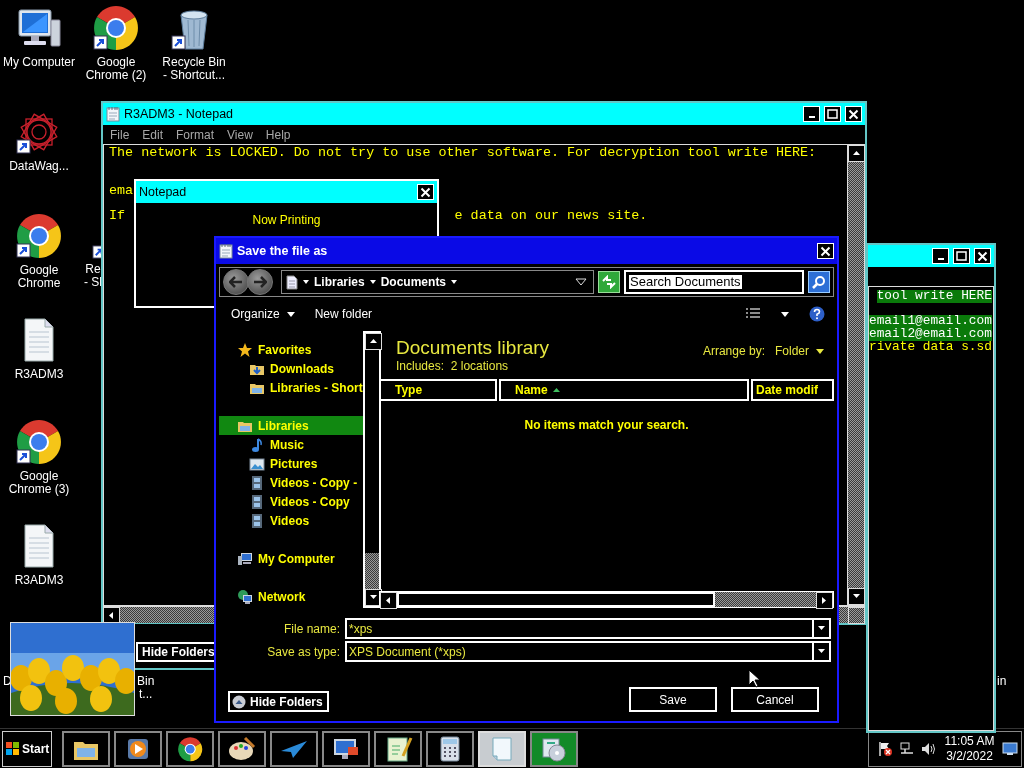 The image size is (1024, 768). Describe the element at coordinates (116, 69) in the screenshot. I see `icon-label: Google Chrome (2)` at that location.